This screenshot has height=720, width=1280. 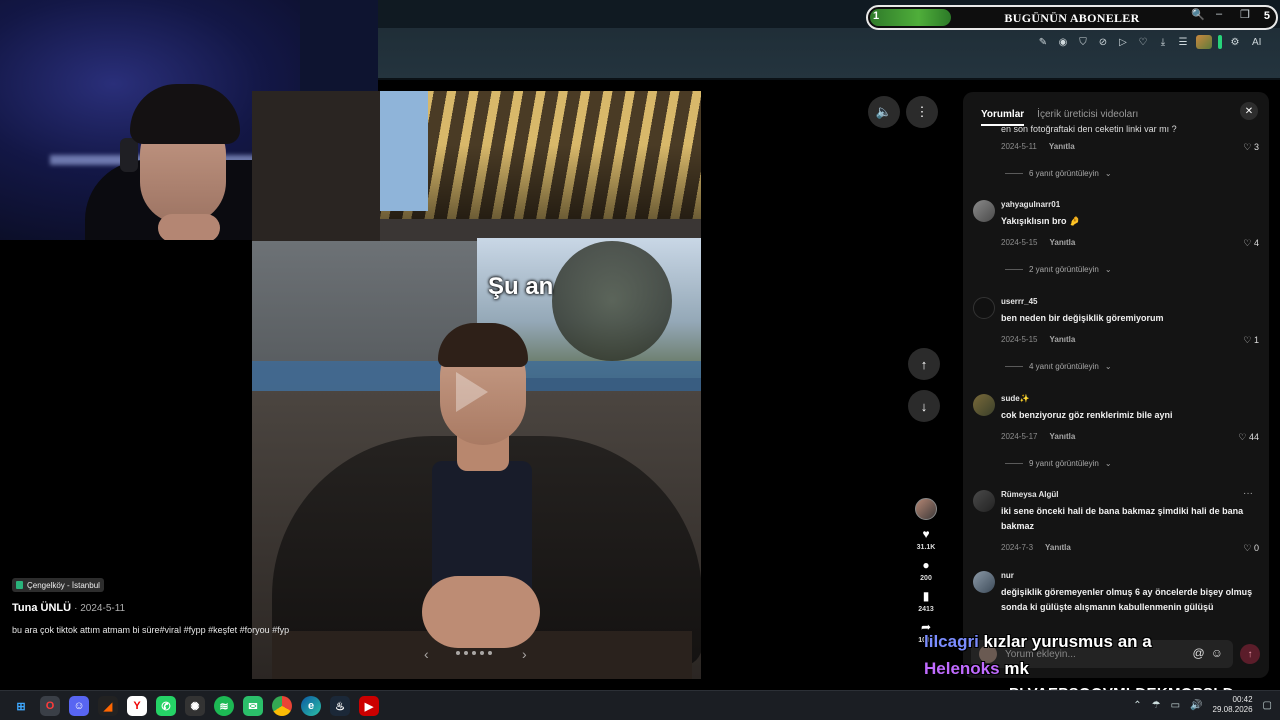 I want to click on opera-gx-icon: O, so click(x=50, y=706).